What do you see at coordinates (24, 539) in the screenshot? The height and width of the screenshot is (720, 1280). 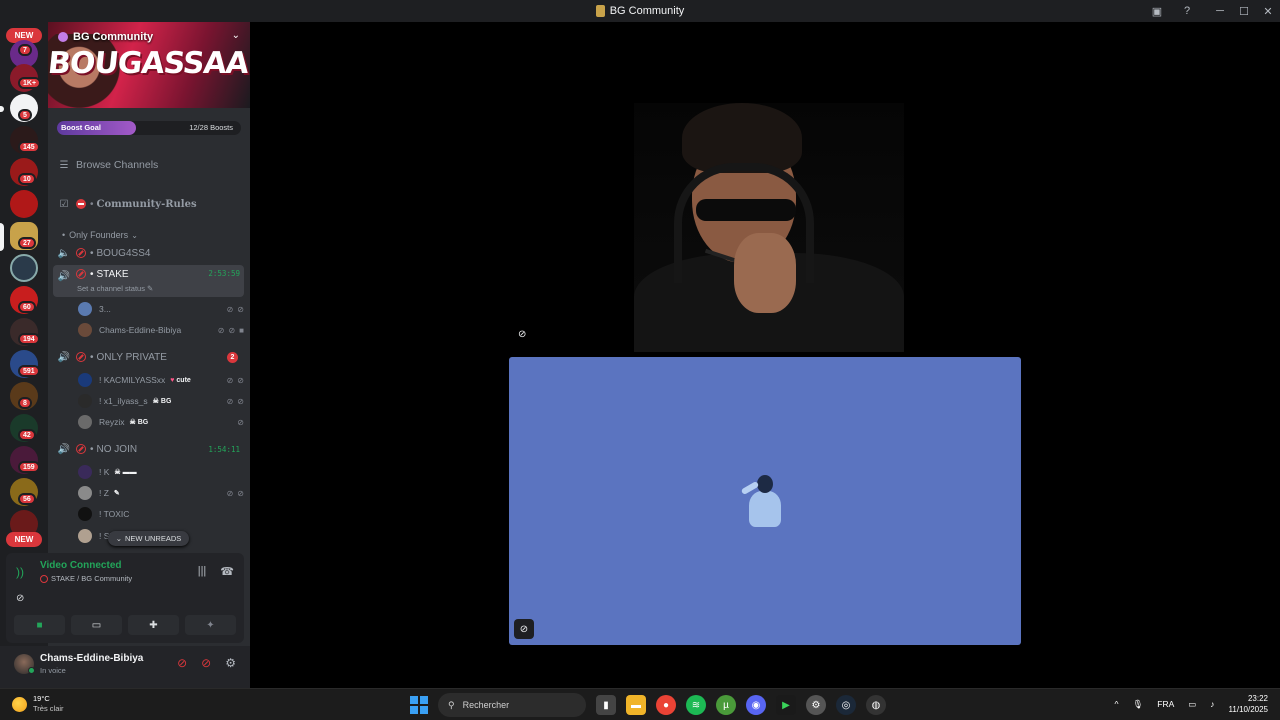 I see `new-pill-bottom: NEW` at bounding box center [24, 539].